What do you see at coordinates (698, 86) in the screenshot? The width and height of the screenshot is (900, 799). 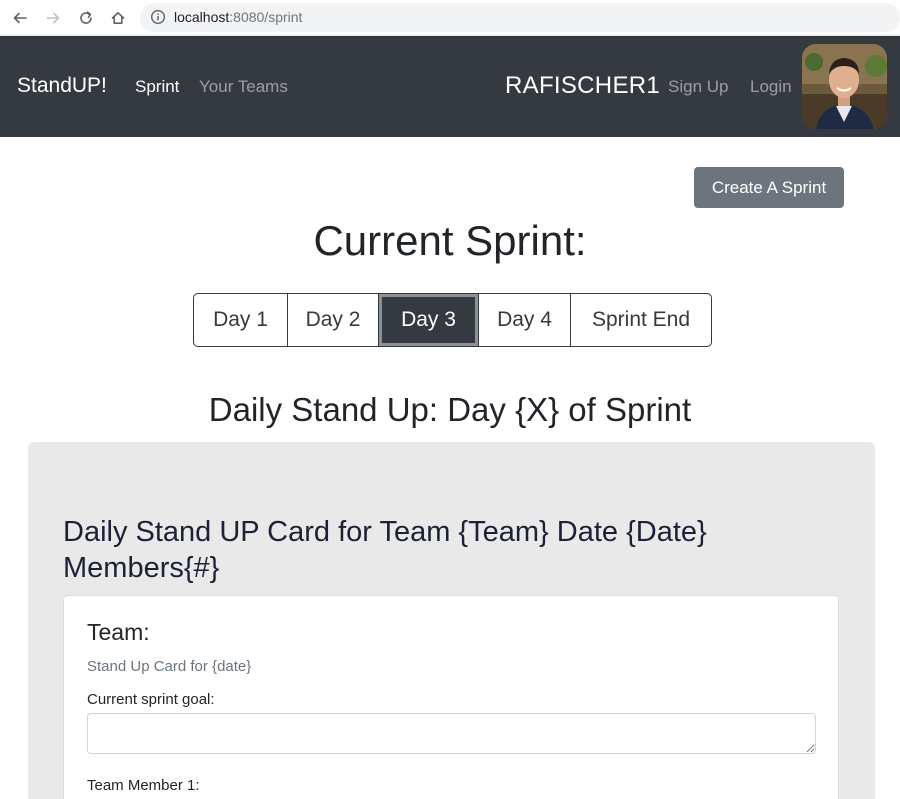 I see `sign-up-link: Sign Up` at bounding box center [698, 86].